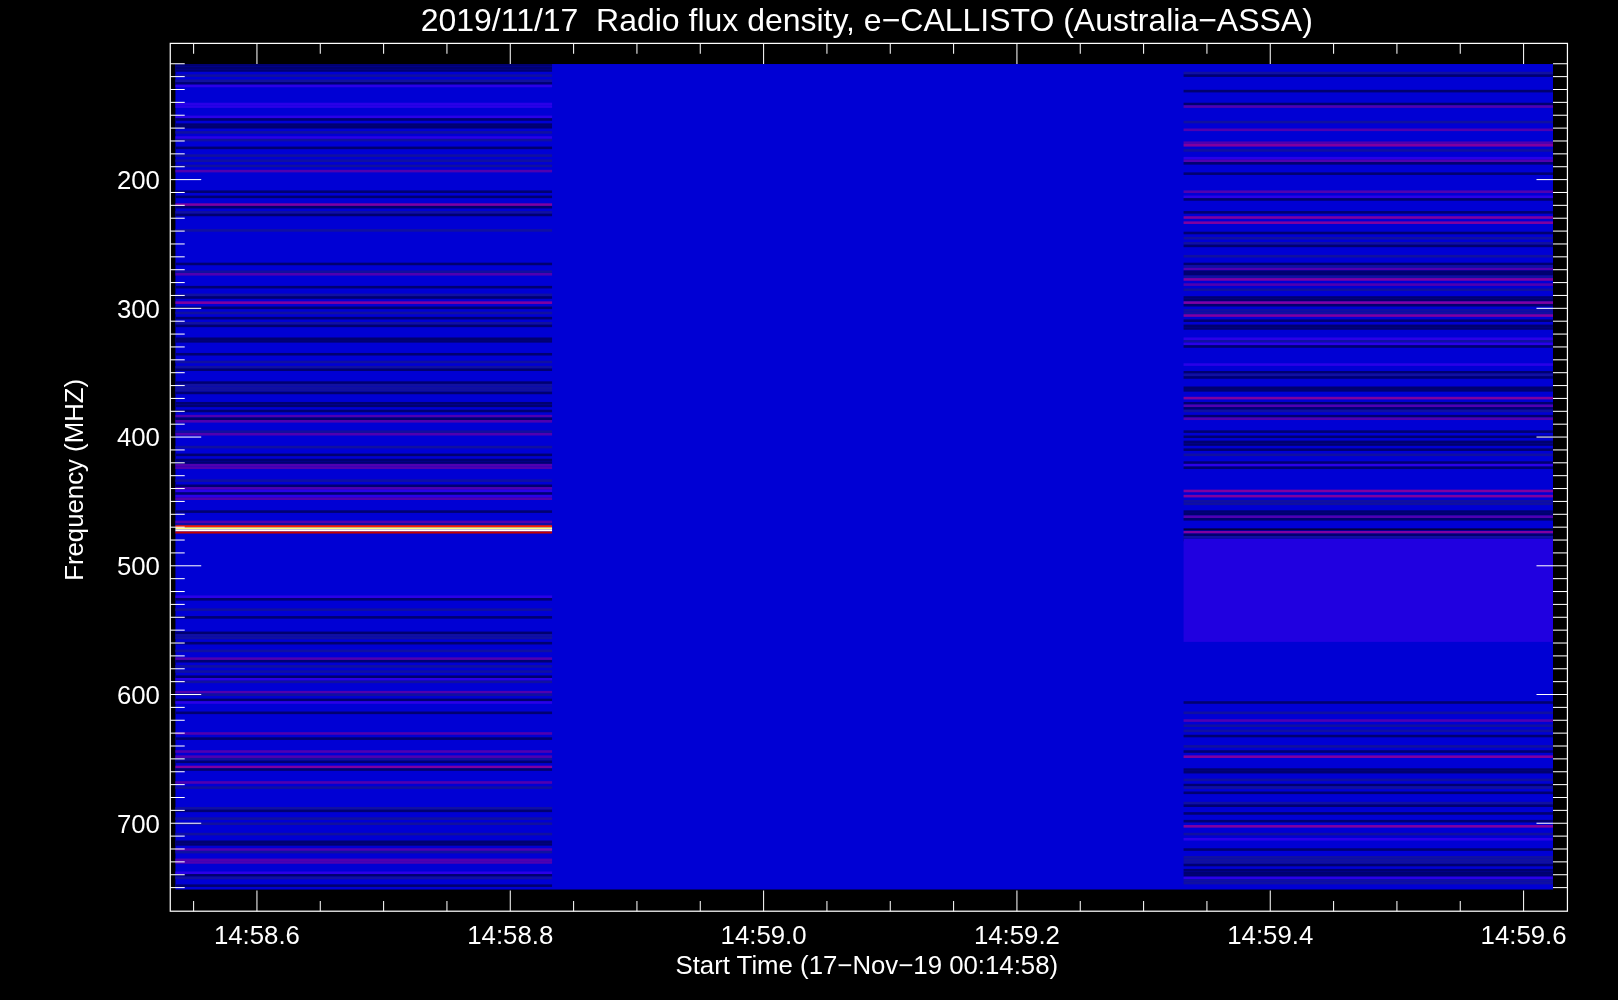 This screenshot has width=1618, height=1000. What do you see at coordinates (138, 694) in the screenshot?
I see `tick-label: 600` at bounding box center [138, 694].